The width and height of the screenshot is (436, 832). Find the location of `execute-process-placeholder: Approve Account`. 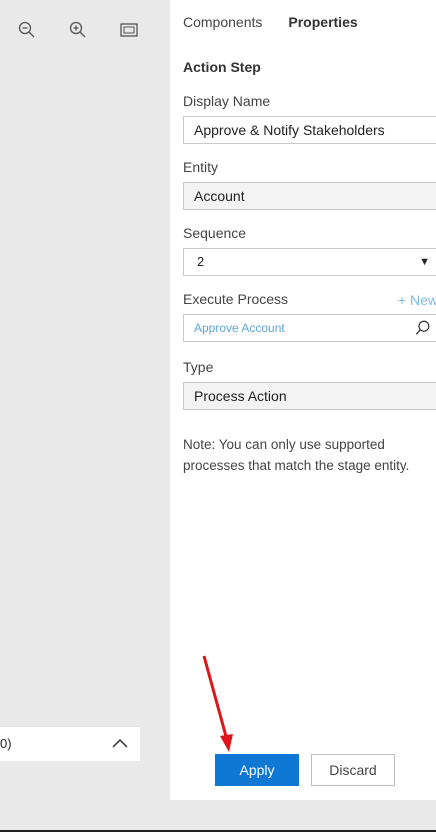

execute-process-placeholder: Approve Account is located at coordinates (239, 328).